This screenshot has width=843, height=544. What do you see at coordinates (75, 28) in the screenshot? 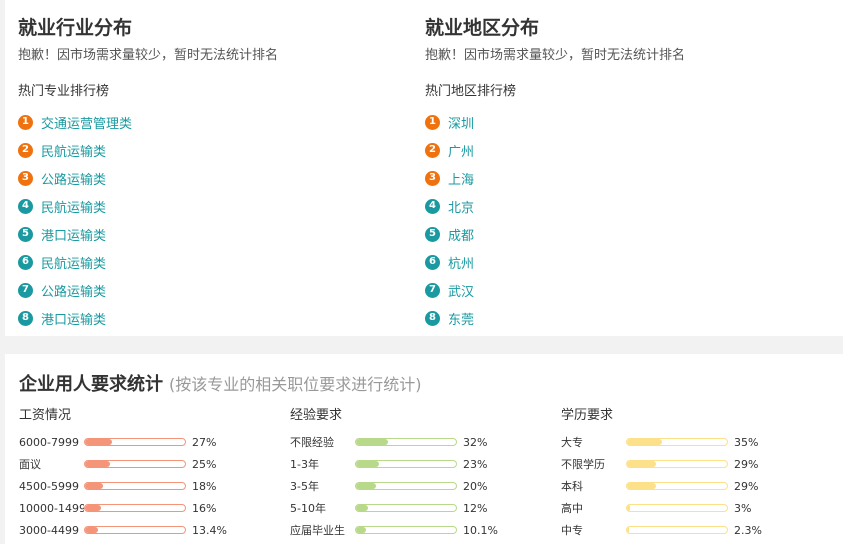
I see `industry-title: 就业行业分布` at bounding box center [75, 28].